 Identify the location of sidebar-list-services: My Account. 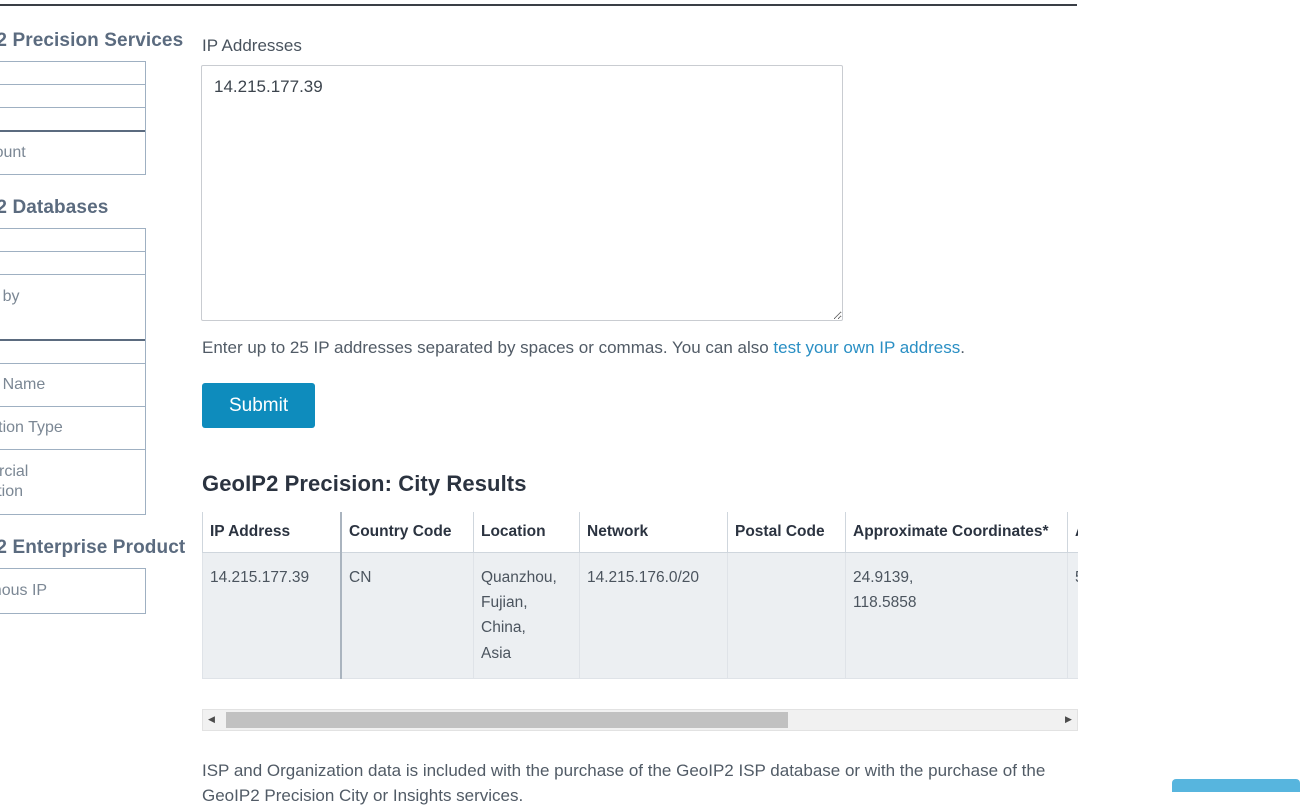
(73, 118).